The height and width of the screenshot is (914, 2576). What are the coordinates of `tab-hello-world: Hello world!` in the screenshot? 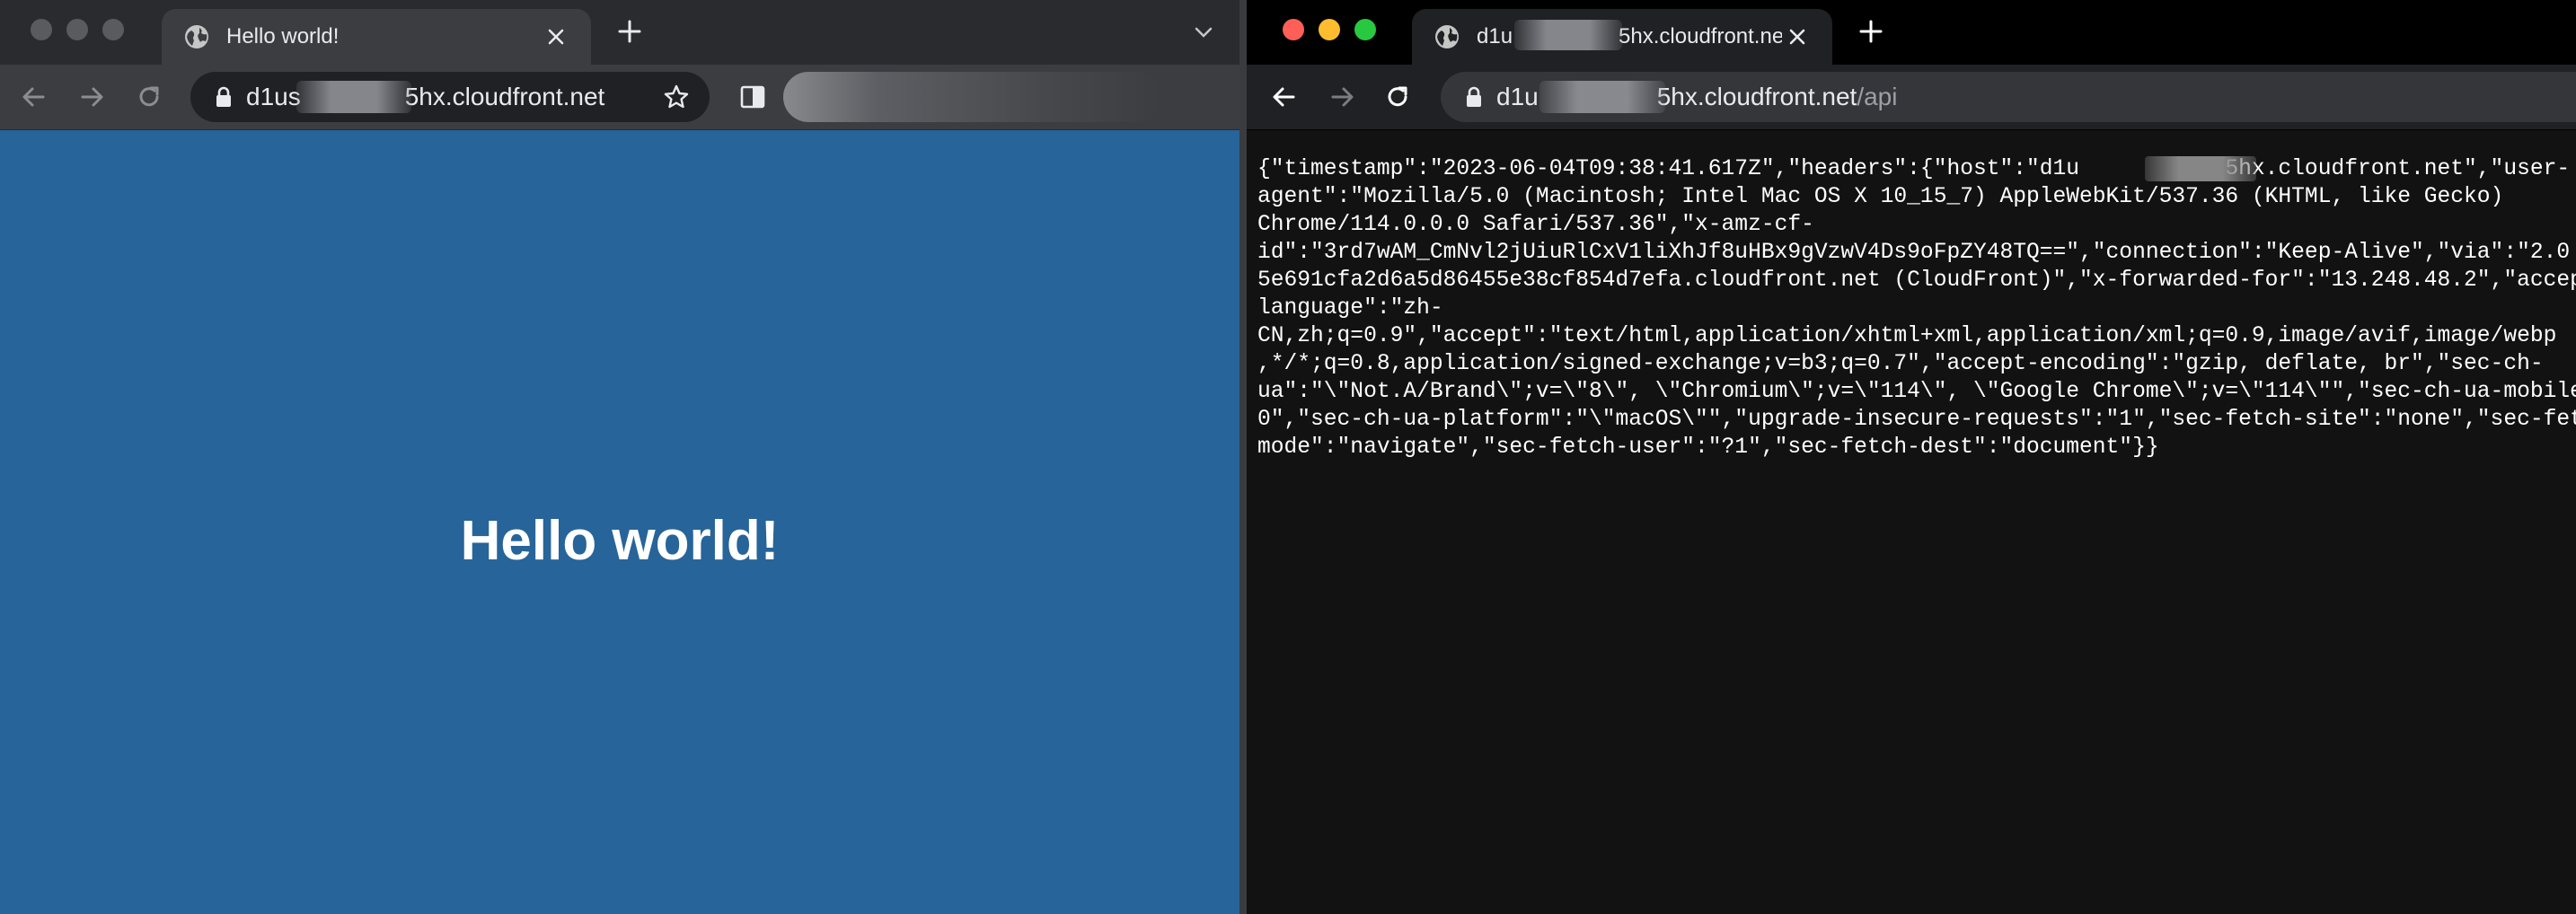 It's located at (376, 37).